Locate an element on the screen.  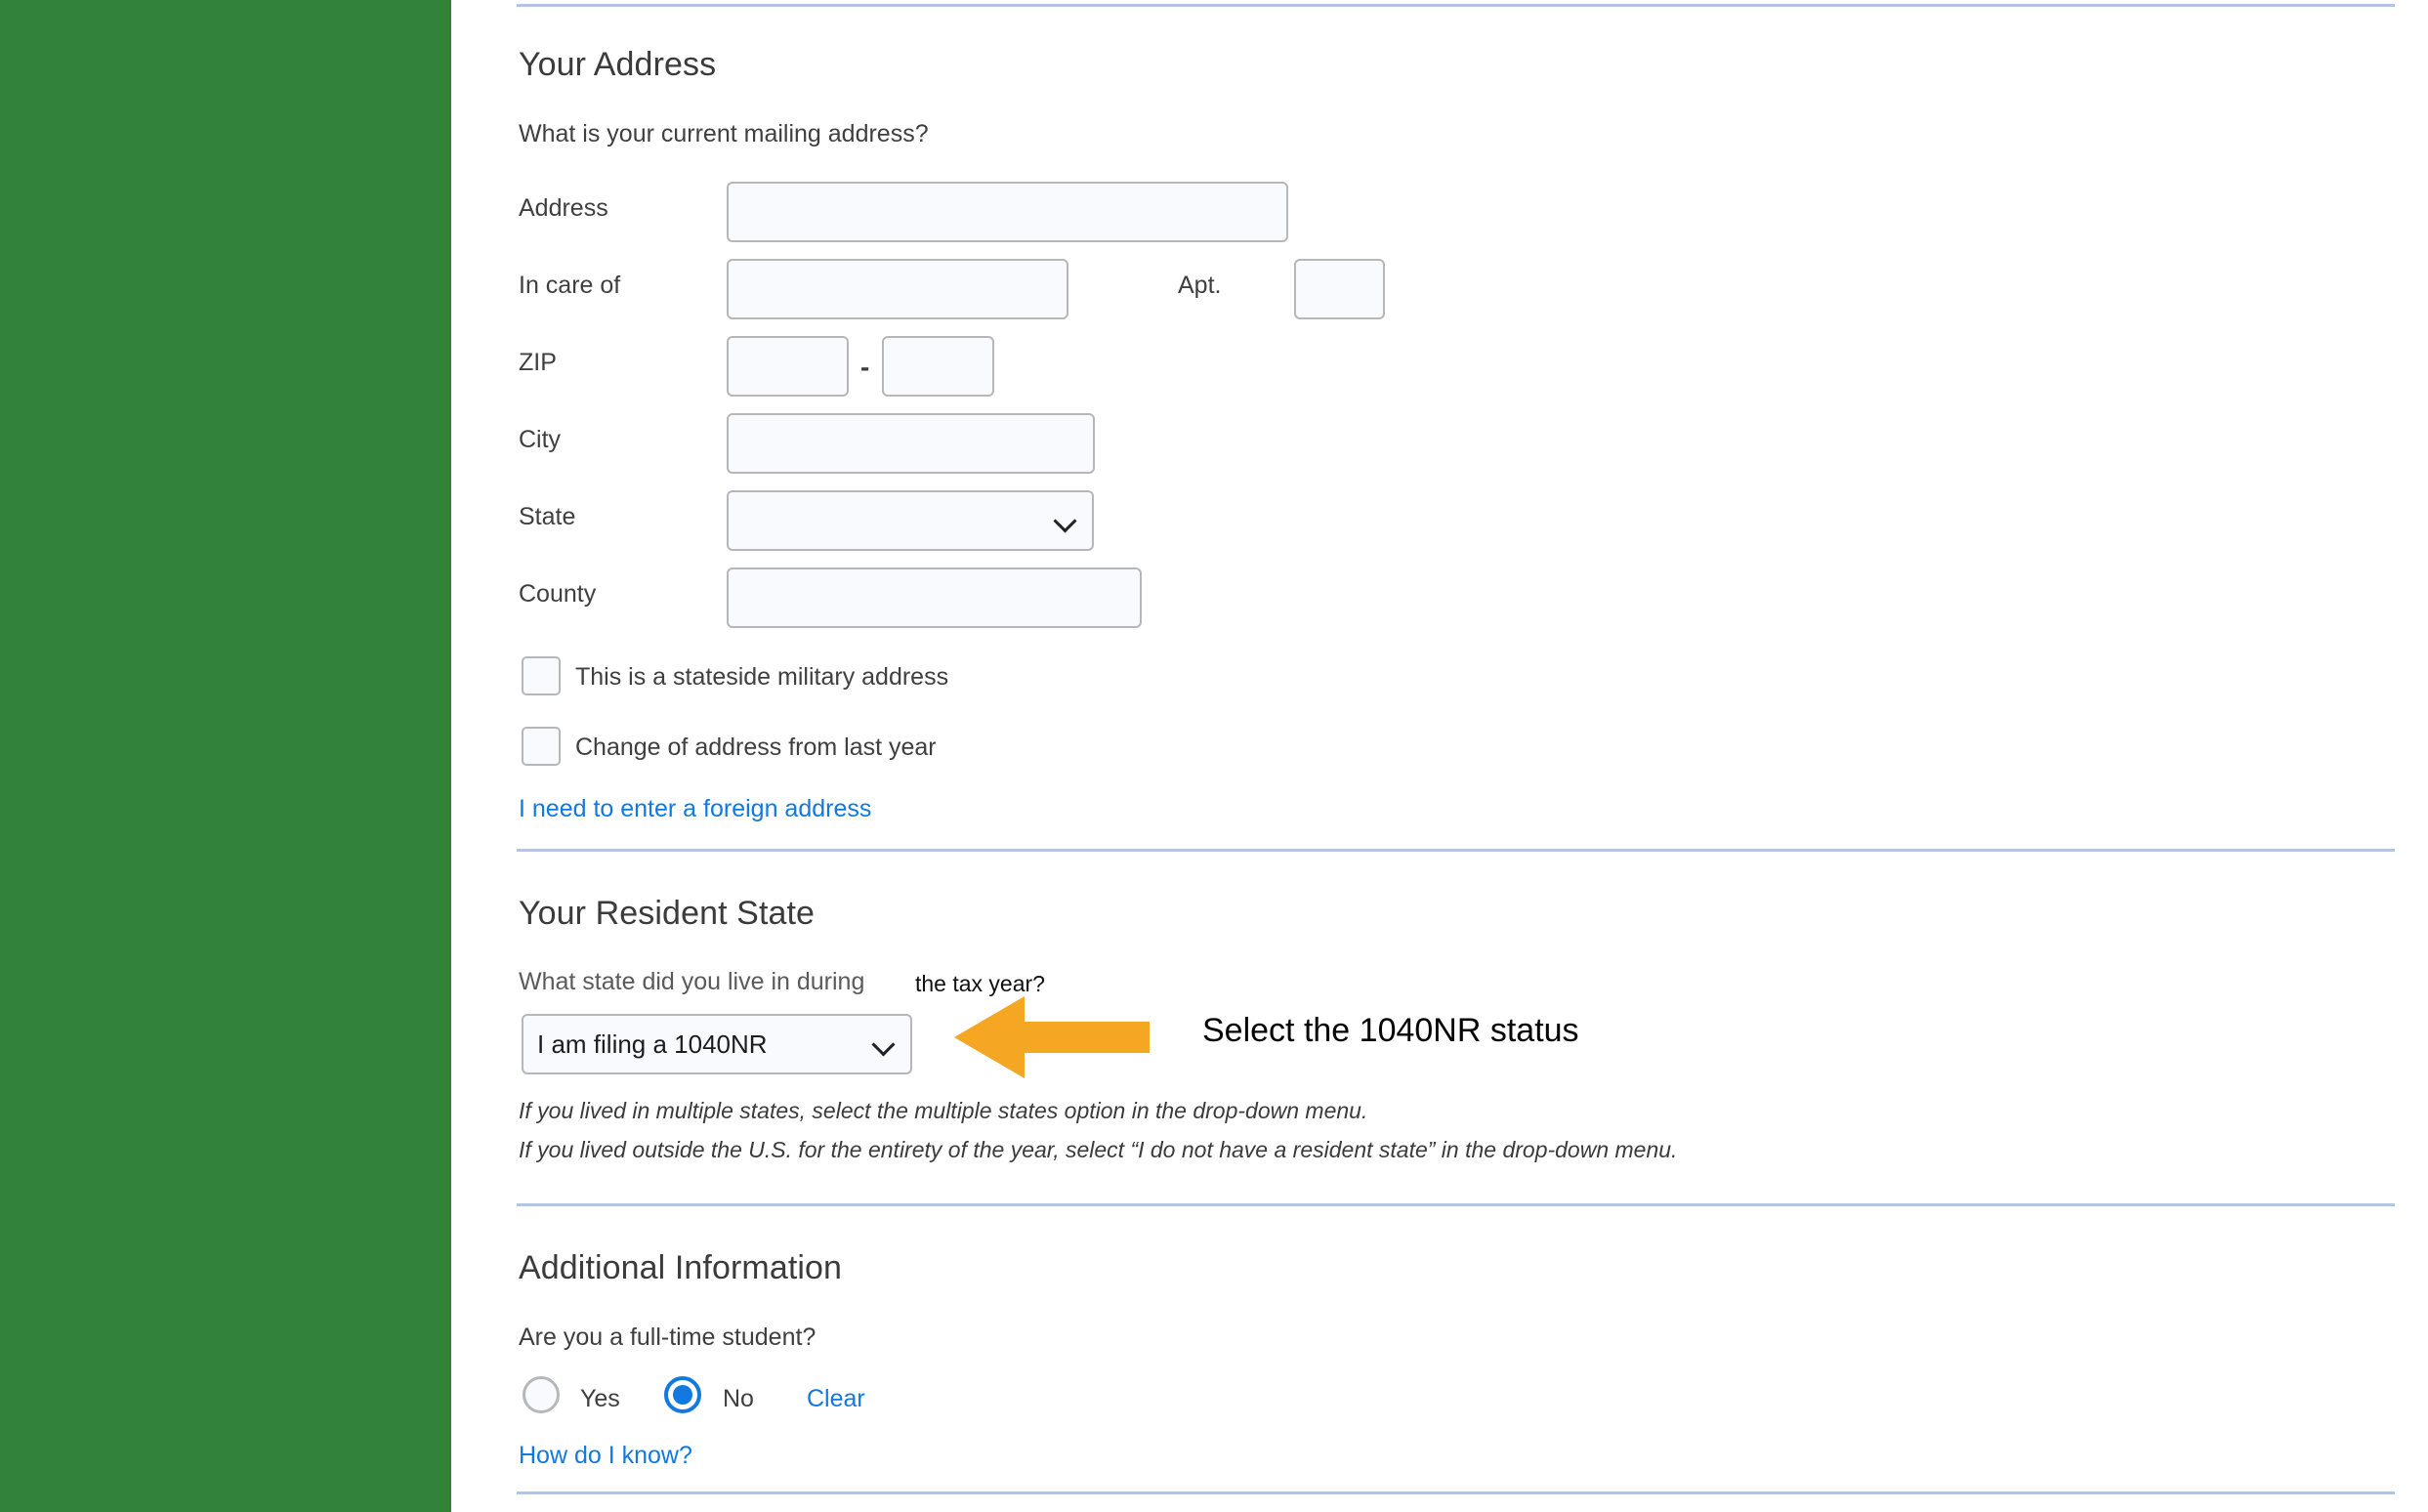
full-time-student-no-label: No is located at coordinates (738, 1398).